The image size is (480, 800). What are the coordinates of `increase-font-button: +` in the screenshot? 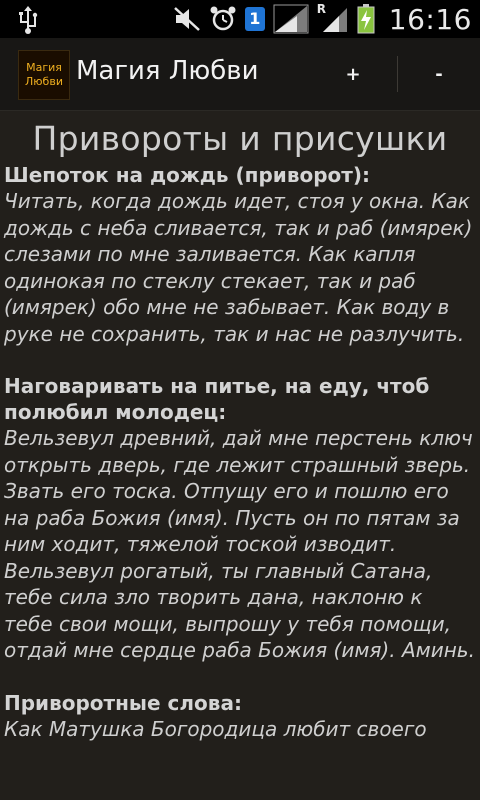 It's located at (353, 74).